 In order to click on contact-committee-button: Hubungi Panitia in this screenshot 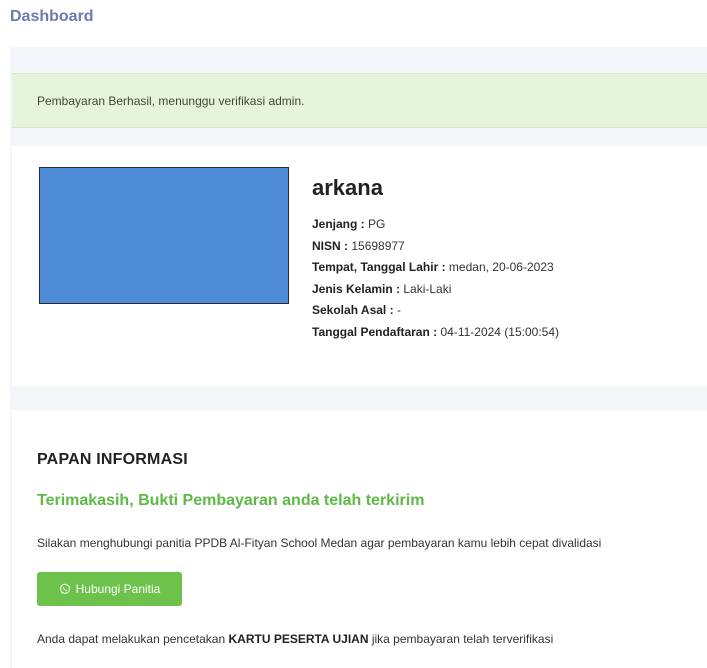, I will do `click(109, 589)`.